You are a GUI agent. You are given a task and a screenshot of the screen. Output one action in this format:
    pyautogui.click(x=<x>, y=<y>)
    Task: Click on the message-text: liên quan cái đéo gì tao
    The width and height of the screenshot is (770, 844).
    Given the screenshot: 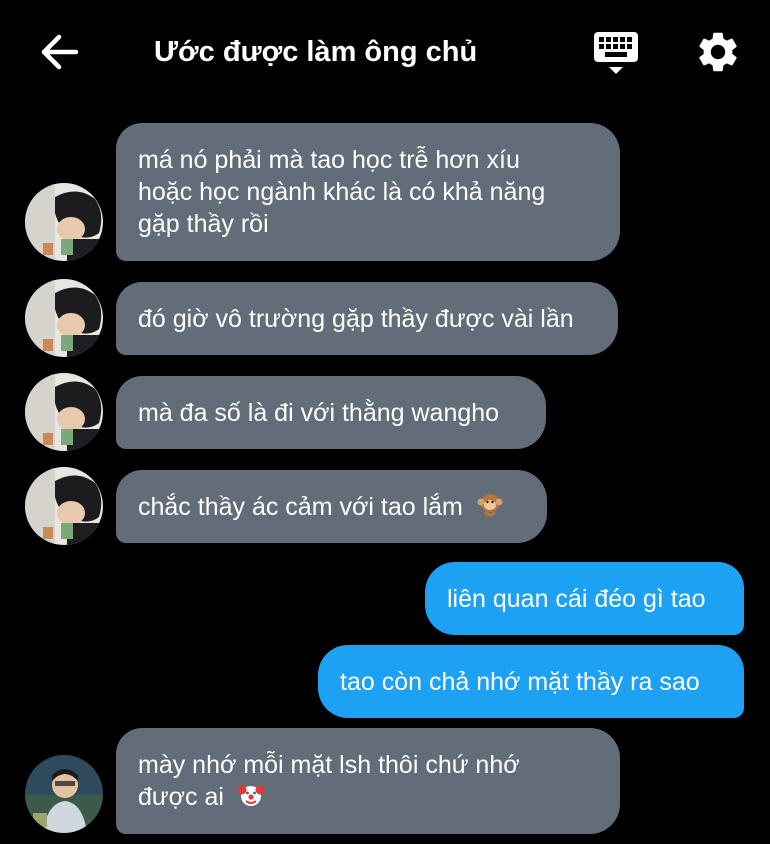 What is the action you would take?
    pyautogui.click(x=576, y=598)
    